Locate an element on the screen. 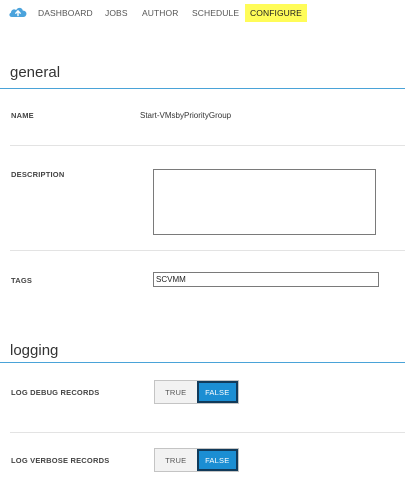  log-debug-true-option: TRUE is located at coordinates (176, 392).